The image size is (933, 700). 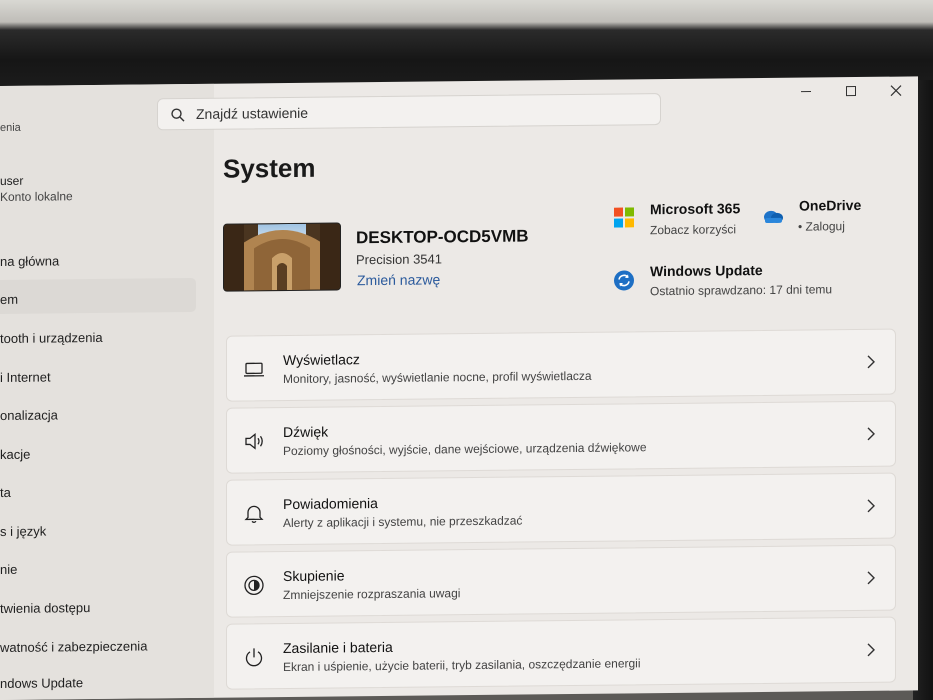 I want to click on sidebar-selection-highlight, so click(x=98, y=295).